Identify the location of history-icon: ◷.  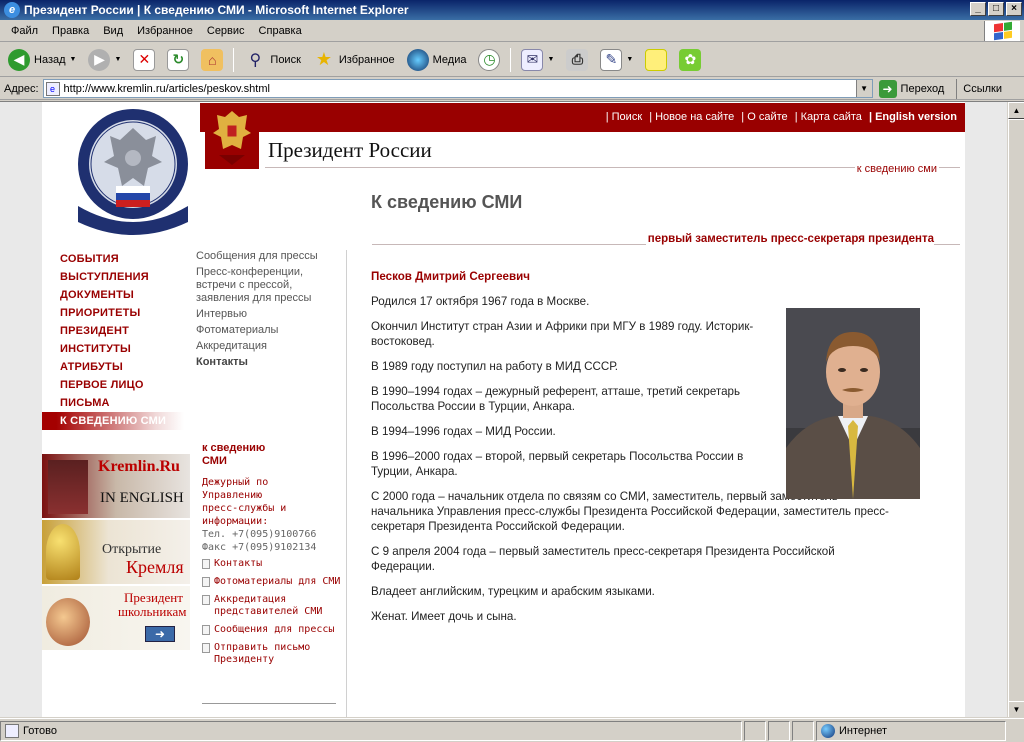
(489, 59).